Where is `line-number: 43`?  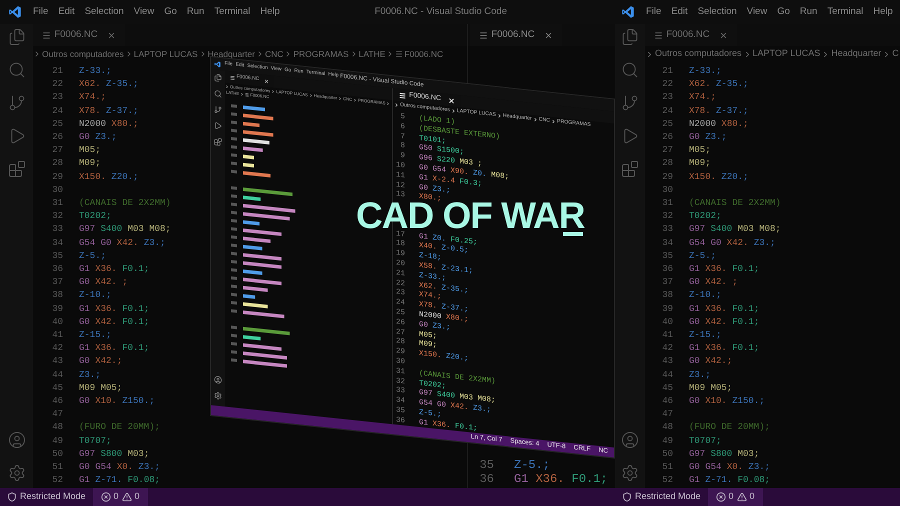 line-number: 43 is located at coordinates (667, 361).